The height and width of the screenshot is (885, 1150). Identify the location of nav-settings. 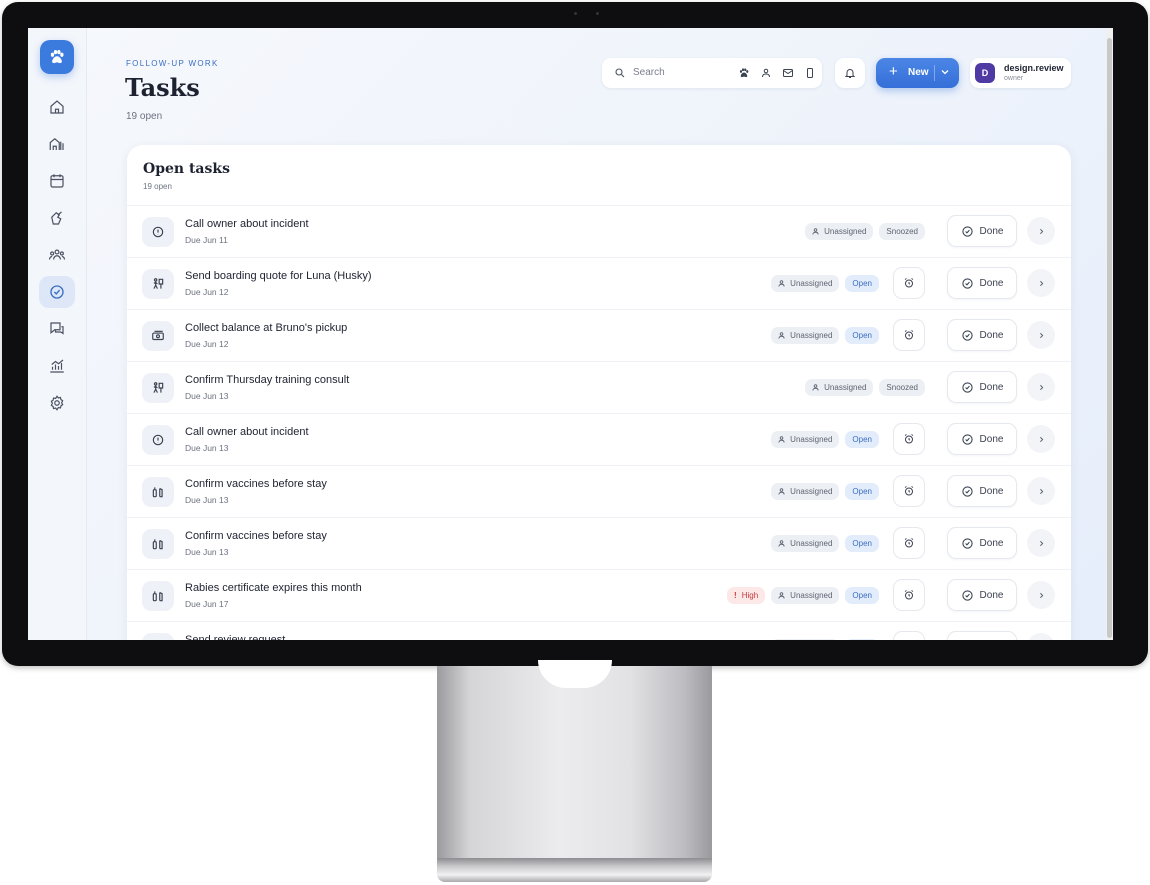
(57, 403).